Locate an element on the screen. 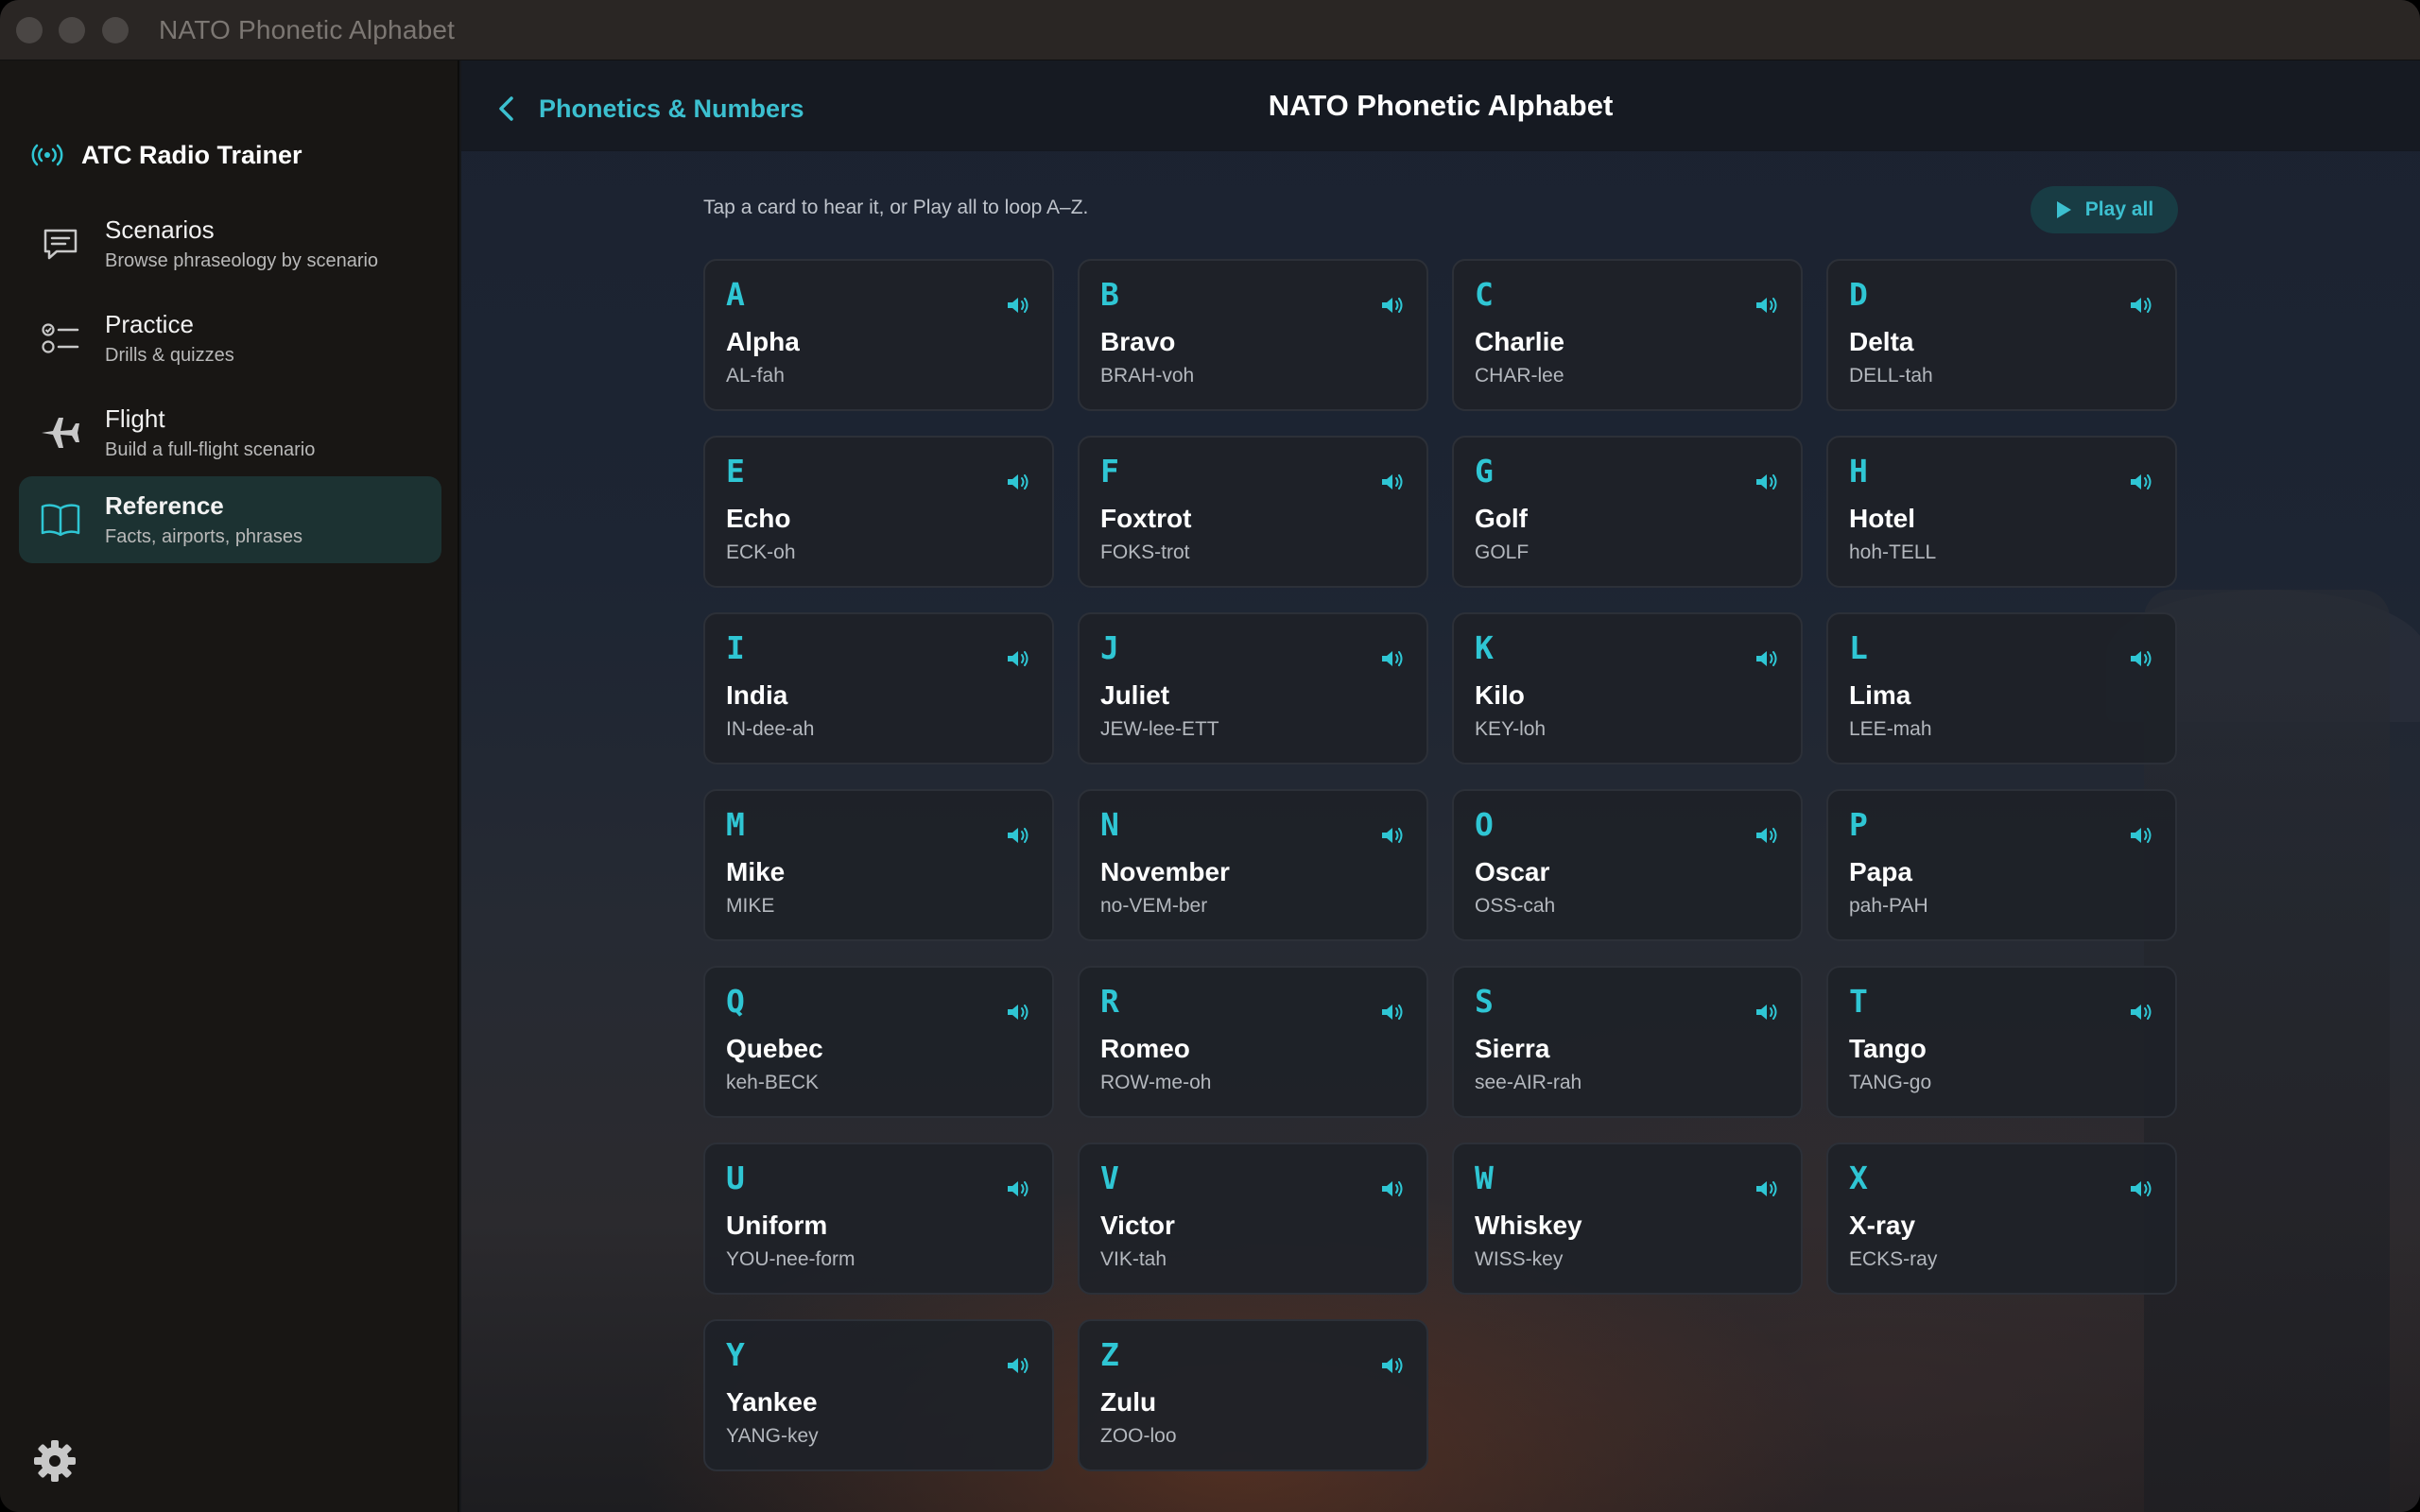 The width and height of the screenshot is (2420, 1512). card-pronunciation: ROW-me-oh is located at coordinates (1156, 1082).